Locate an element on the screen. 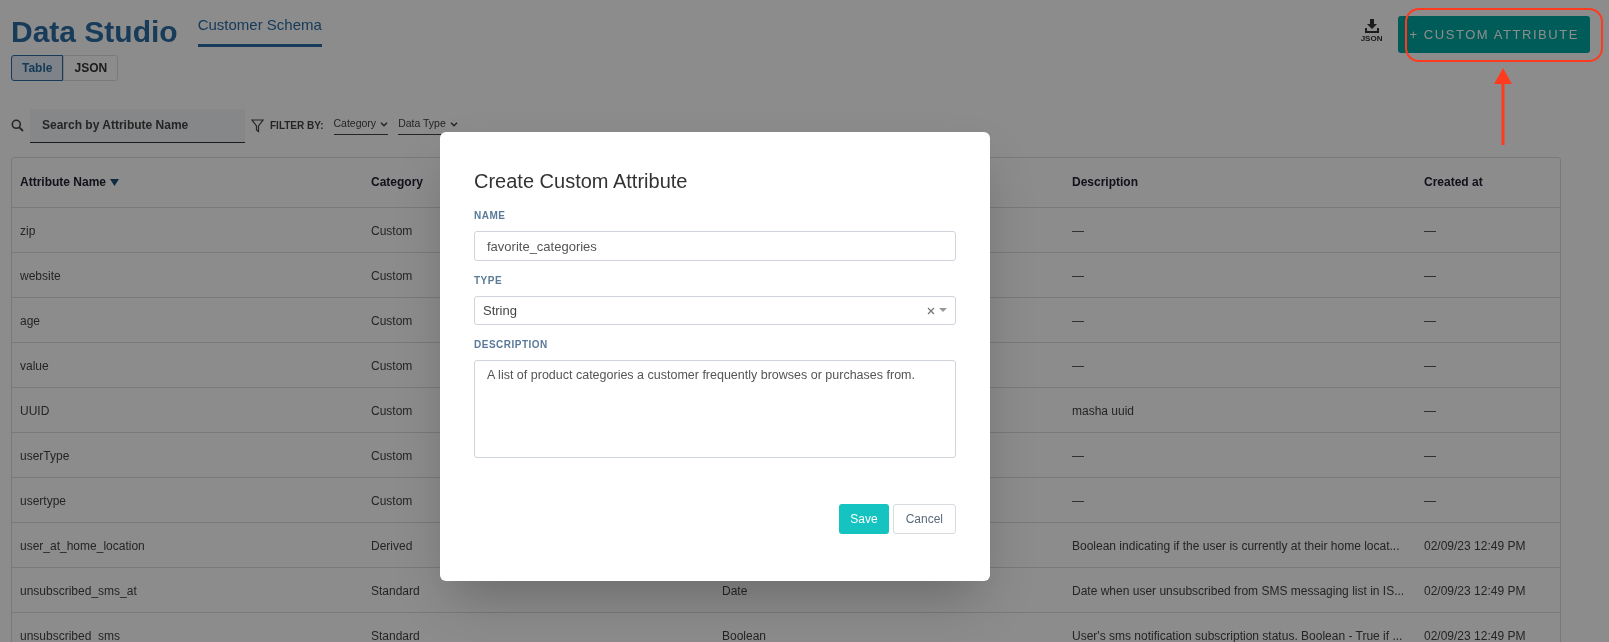  clear-icon is located at coordinates (931, 310).